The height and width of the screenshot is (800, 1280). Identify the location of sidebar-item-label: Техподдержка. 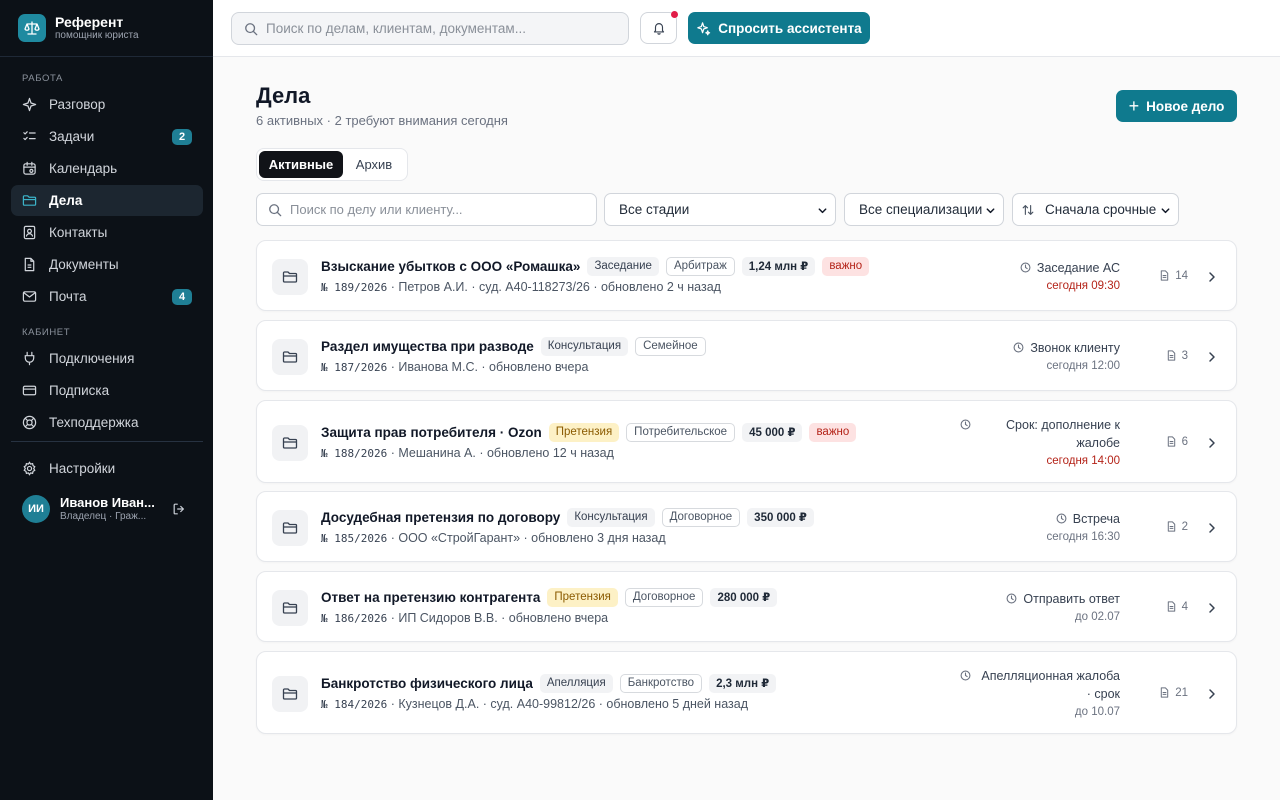
(94, 422).